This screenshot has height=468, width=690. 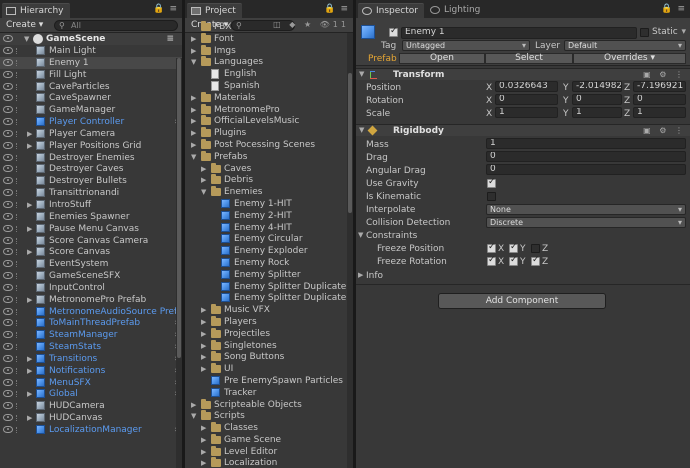 What do you see at coordinates (269, 62) in the screenshot?
I see `project-item: ▼ Languages` at bounding box center [269, 62].